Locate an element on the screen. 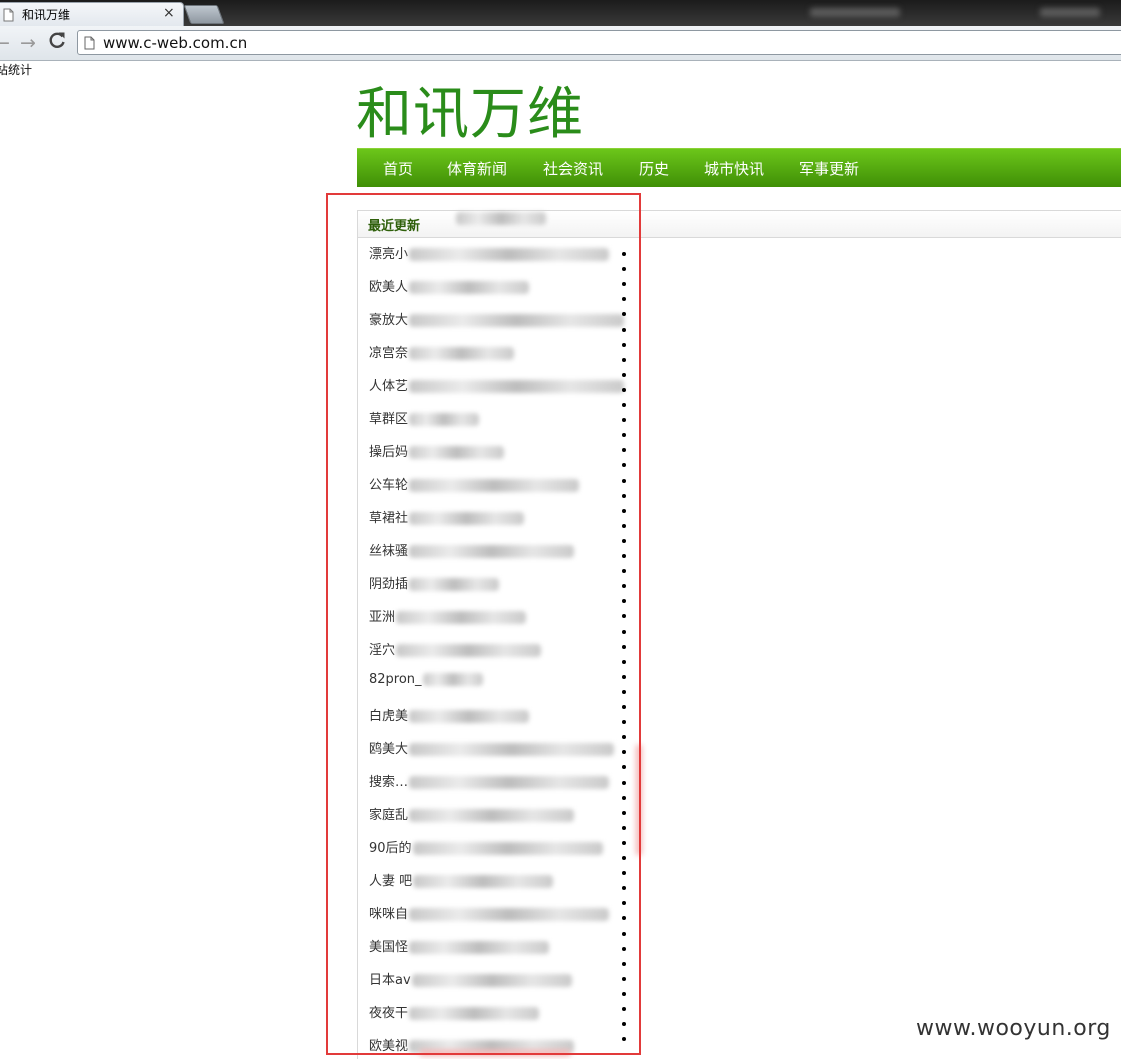 Image resolution: width=1121 pixels, height=1059 pixels. tab-strip: 和讯万维 × is located at coordinates (560, 13).